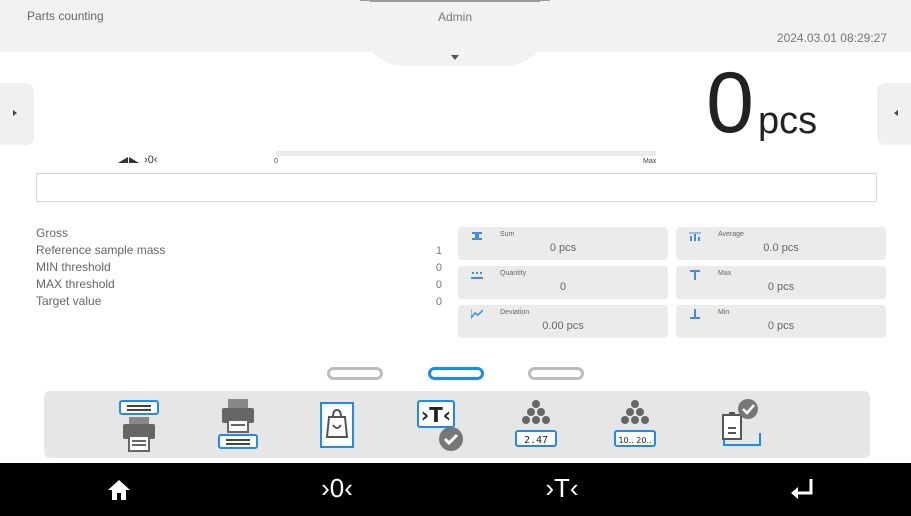 The height and width of the screenshot is (516, 911). What do you see at coordinates (239, 285) in the screenshot?
I see `info-row-max-threshold: MAX threshold 0` at bounding box center [239, 285].